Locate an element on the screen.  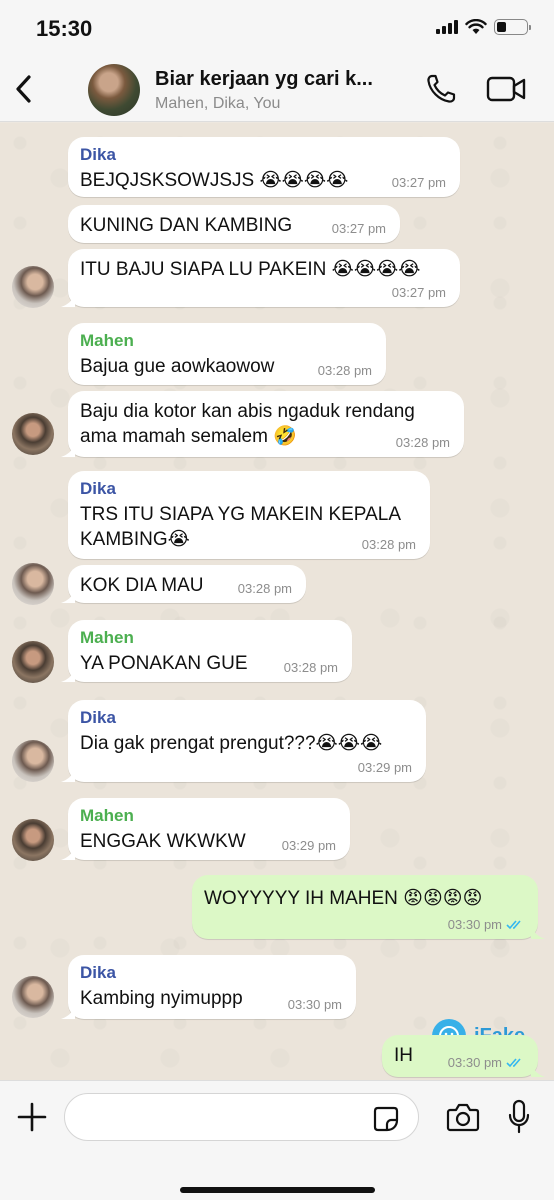
message-bubble-outgoing: WOYYYYY IH MAHEN 😡😡😡😡 03:30 pm is located at coordinates (368, 907).